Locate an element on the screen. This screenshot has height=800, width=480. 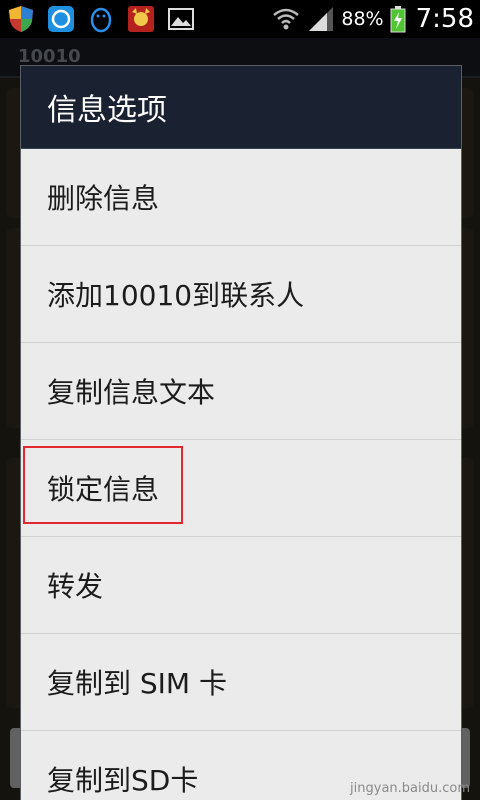
menu-item-lock-message: 锁定信息 is located at coordinates (241, 488).